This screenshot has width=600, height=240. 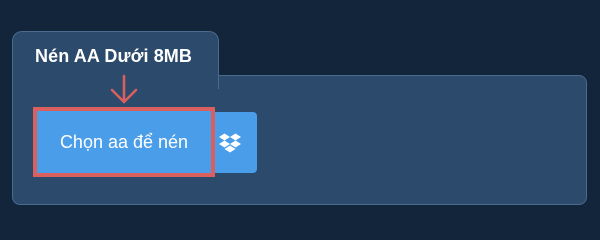 What do you see at coordinates (124, 142) in the screenshot?
I see `choose-file-button: Chọn aa để nén` at bounding box center [124, 142].